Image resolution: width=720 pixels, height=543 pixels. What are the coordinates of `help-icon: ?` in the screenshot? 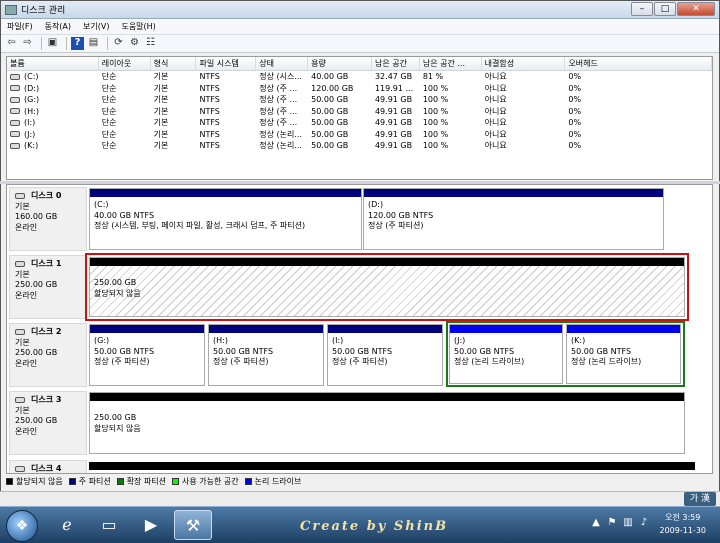 It's located at (77, 43).